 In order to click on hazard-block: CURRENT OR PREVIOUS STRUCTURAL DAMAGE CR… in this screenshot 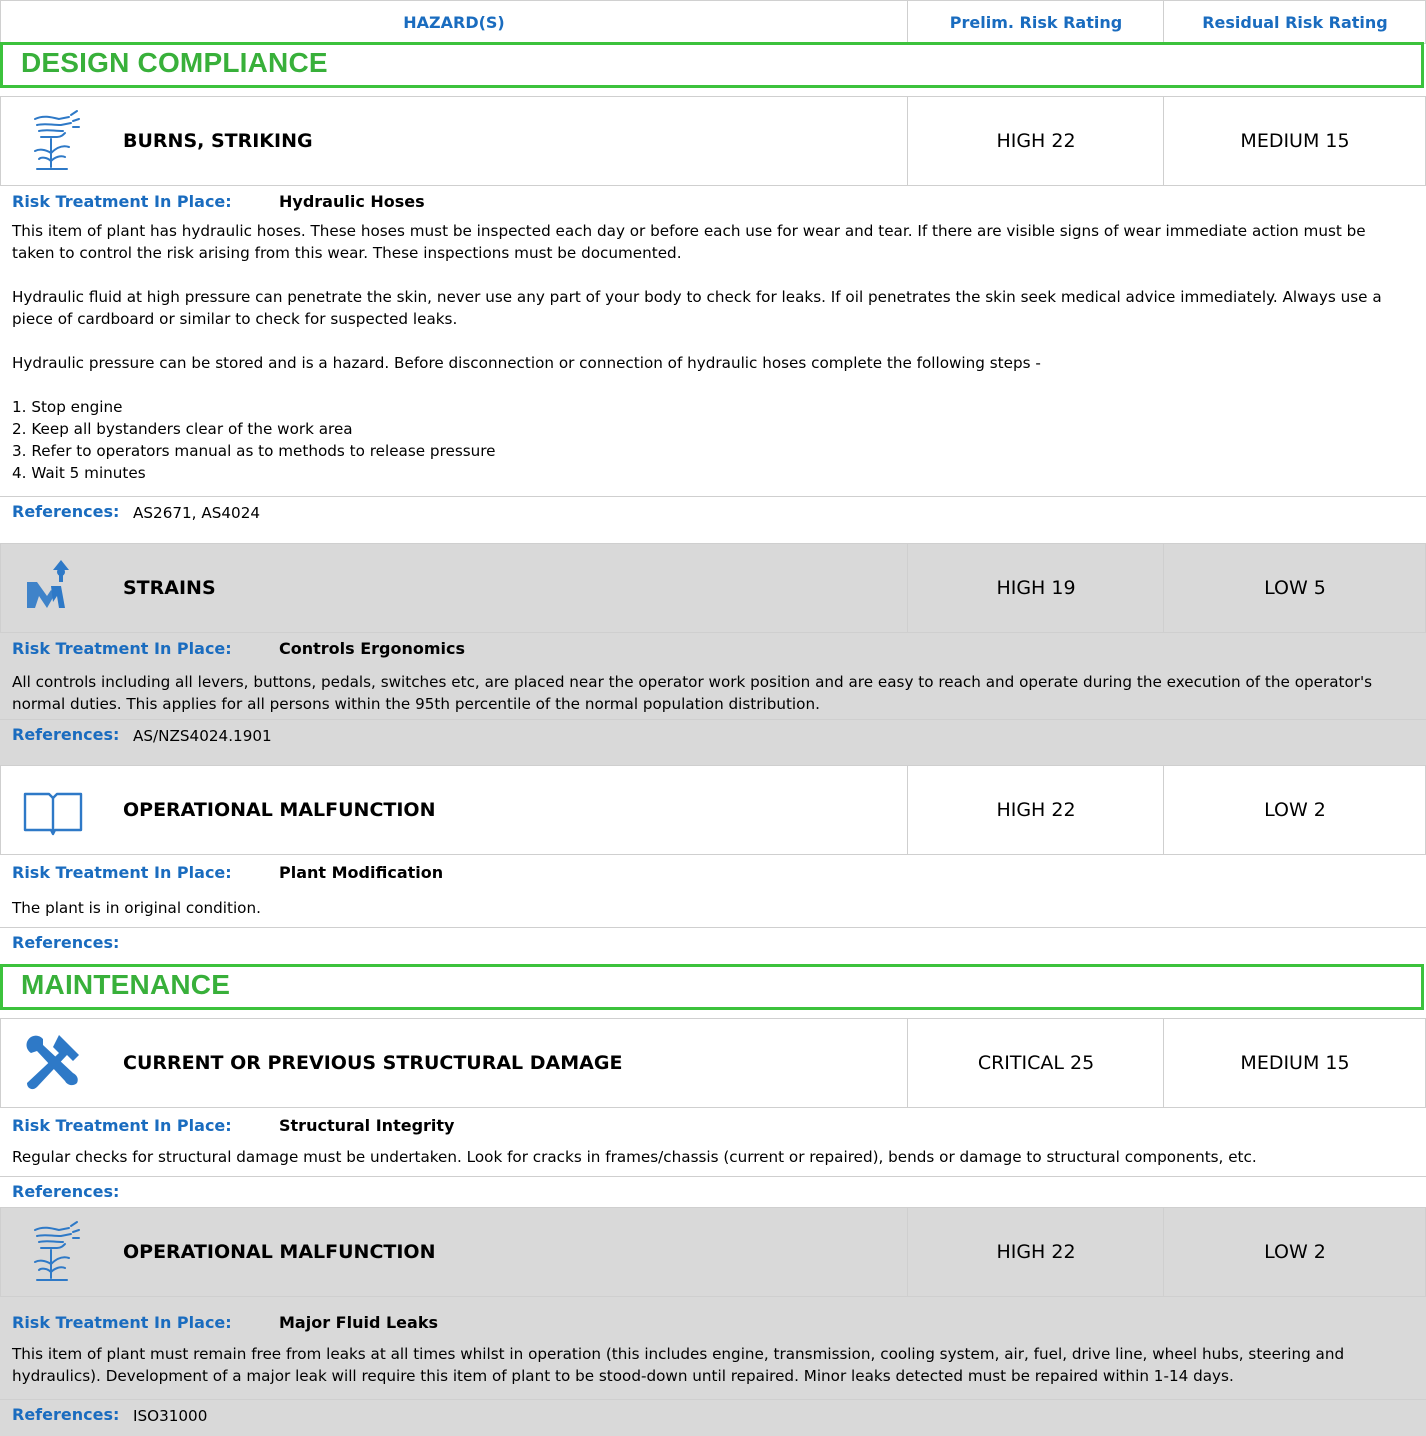, I will do `click(713, 1113)`.